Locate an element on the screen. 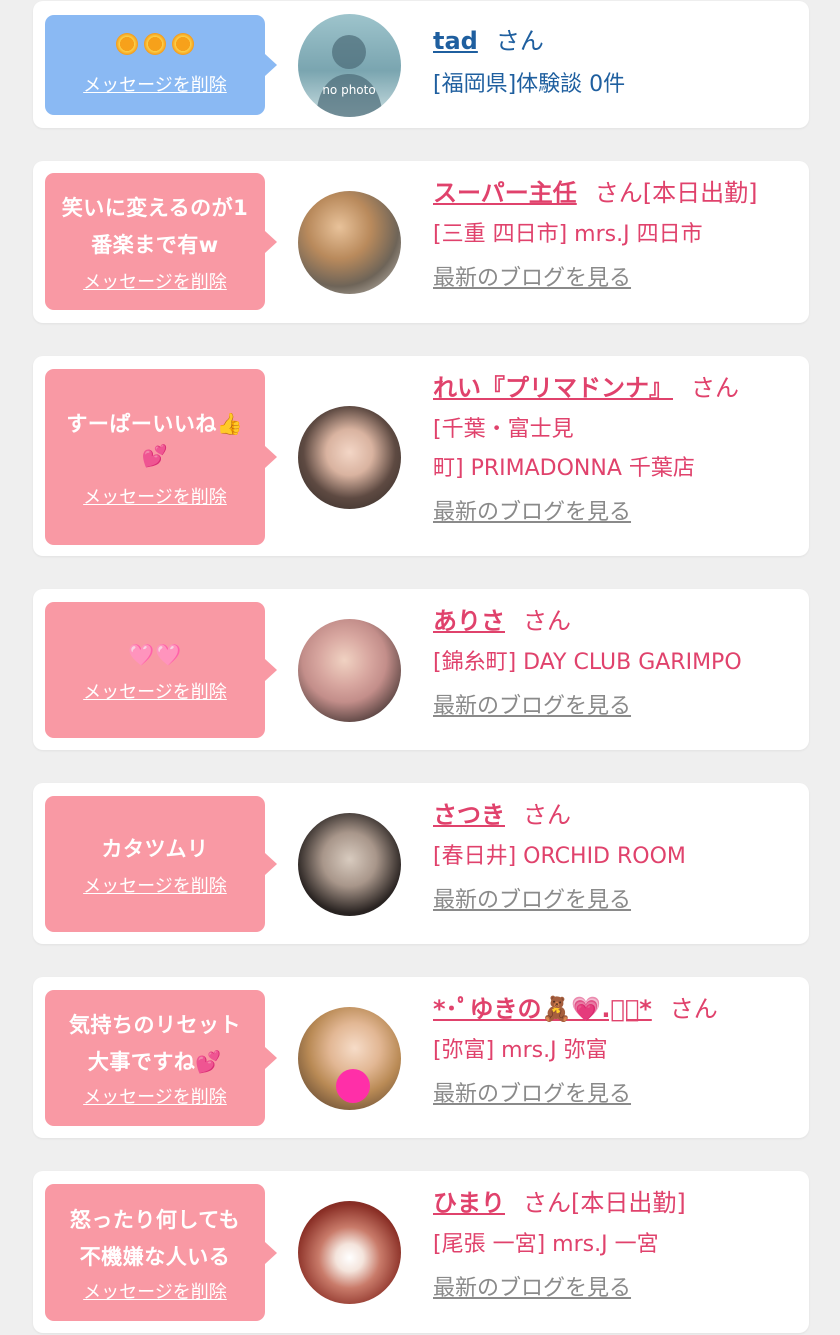 The width and height of the screenshot is (840, 1335). message-bubble: 気持ちのリセット 大事ですね💕 メッセージを削除 is located at coordinates (161, 1058).